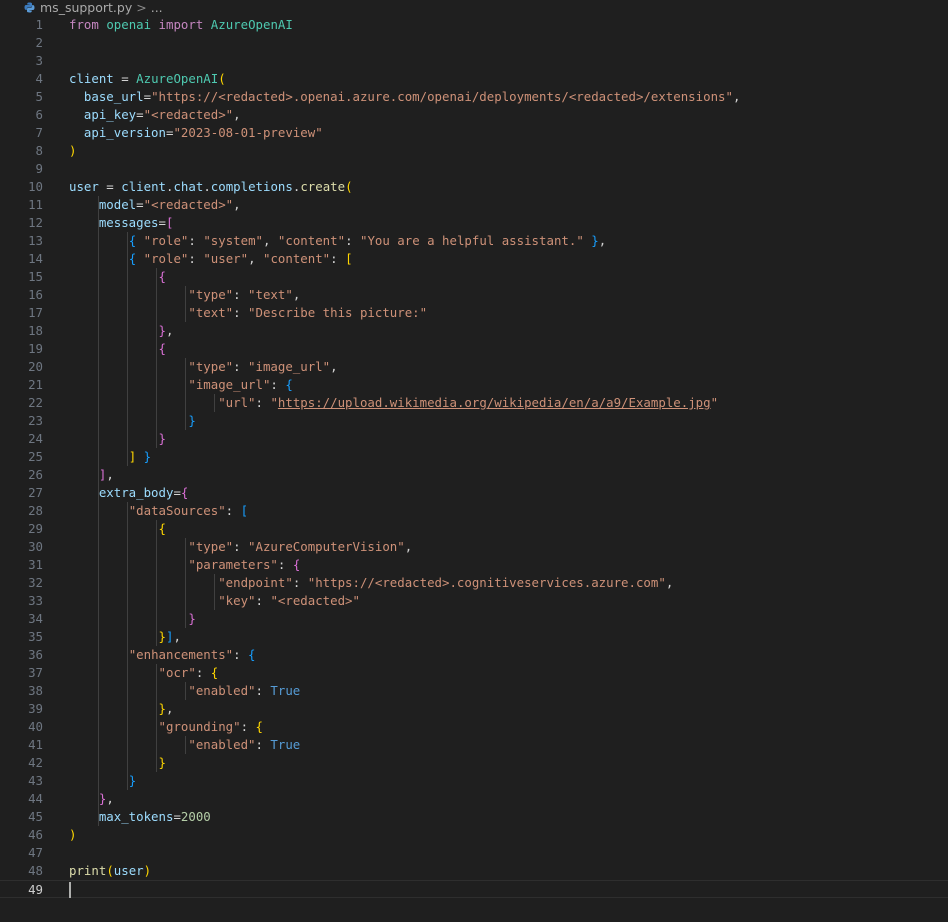  I want to click on line-number: 48, so click(35, 870).